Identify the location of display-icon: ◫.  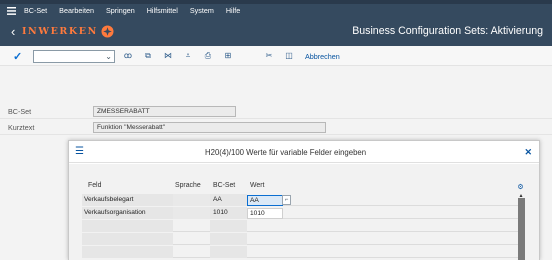
(289, 56).